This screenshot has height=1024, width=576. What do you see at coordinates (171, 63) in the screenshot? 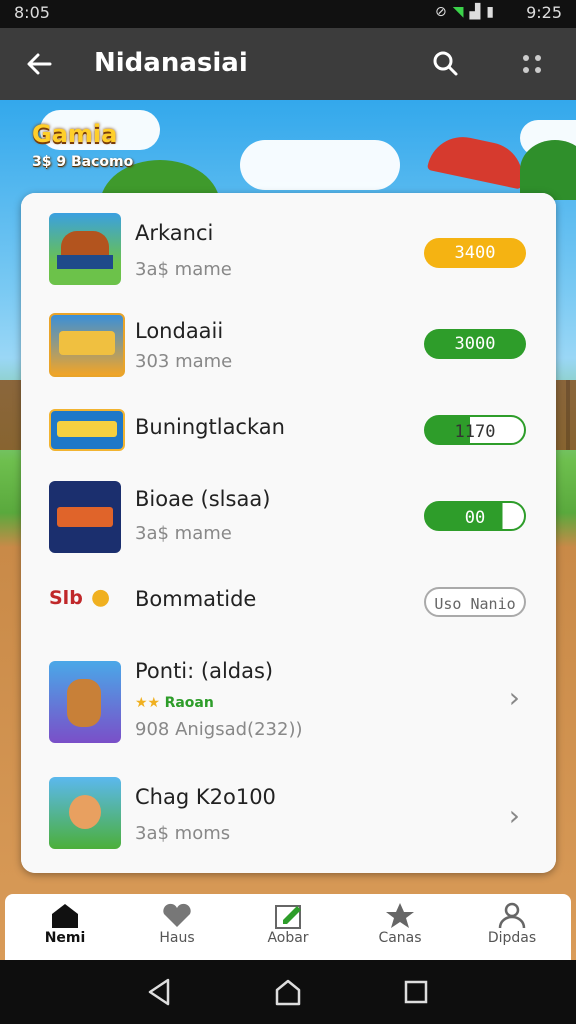
I see `app-title: Nidanasiai` at bounding box center [171, 63].